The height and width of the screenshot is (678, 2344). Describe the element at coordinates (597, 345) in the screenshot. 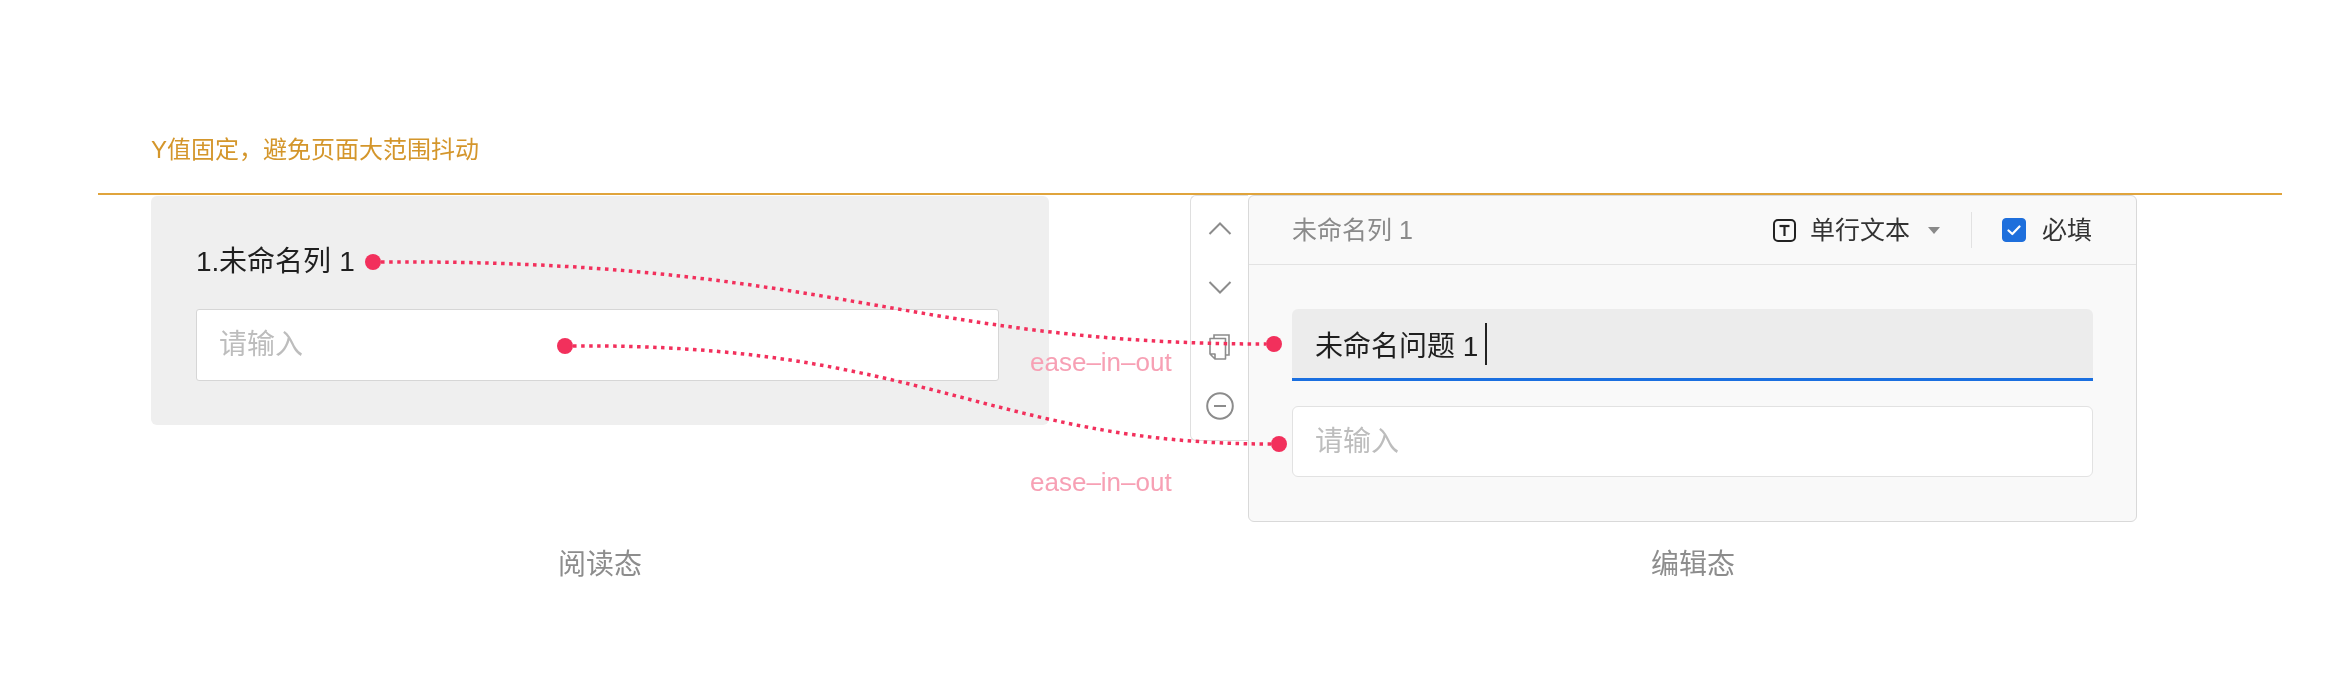

I see `text-input: 请输入` at that location.